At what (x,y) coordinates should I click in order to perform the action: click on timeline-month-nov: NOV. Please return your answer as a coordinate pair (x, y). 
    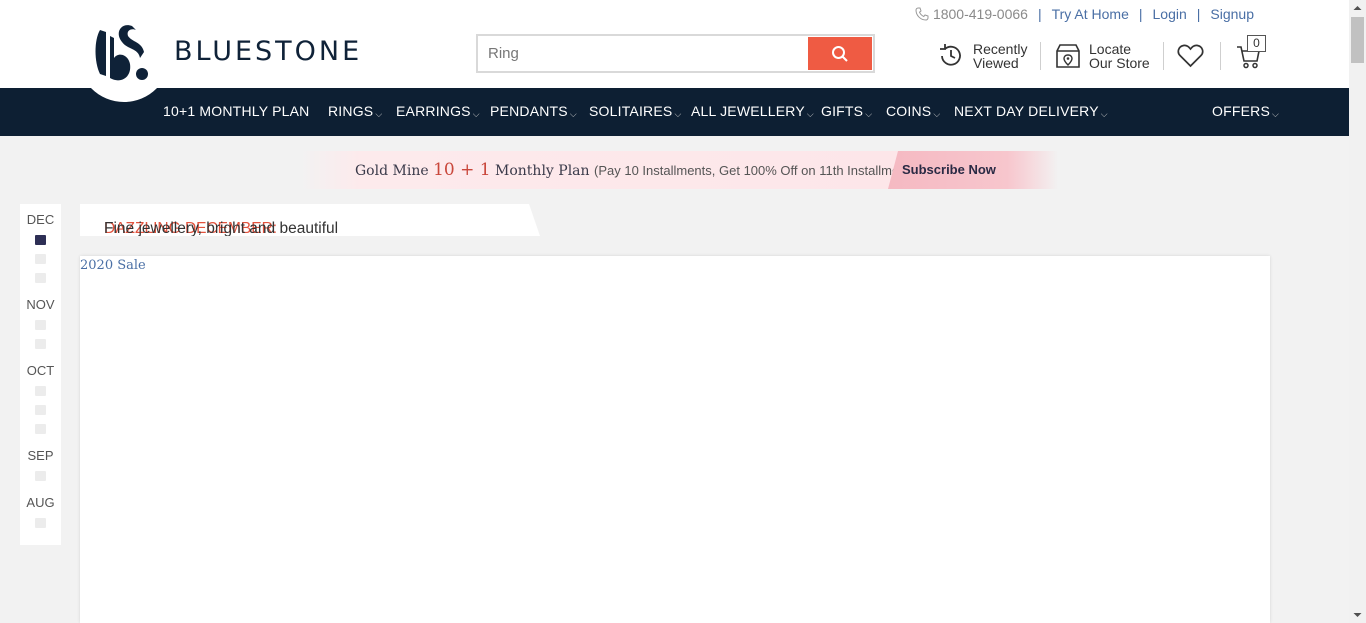
    Looking at the image, I should click on (40, 304).